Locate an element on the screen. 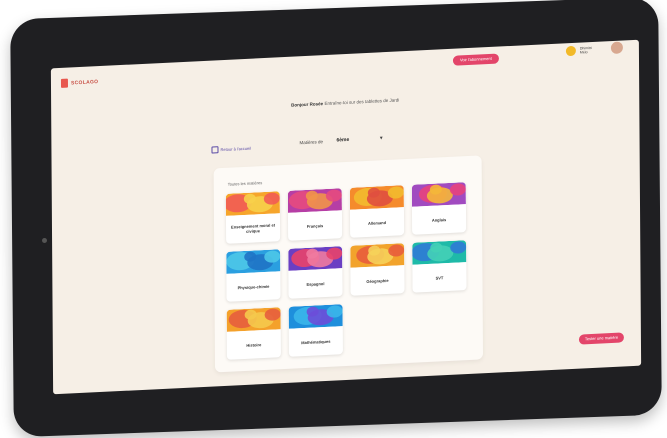  subject-card-allemand: Allemand is located at coordinates (377, 211).